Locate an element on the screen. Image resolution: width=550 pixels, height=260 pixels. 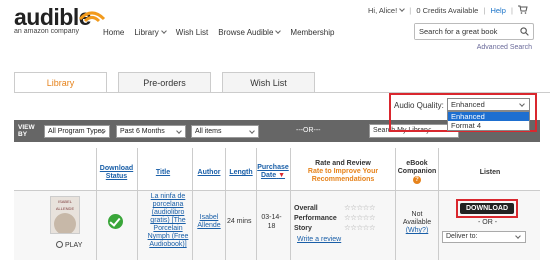
ebook-status-line2: Available is located at coordinates (417, 222).